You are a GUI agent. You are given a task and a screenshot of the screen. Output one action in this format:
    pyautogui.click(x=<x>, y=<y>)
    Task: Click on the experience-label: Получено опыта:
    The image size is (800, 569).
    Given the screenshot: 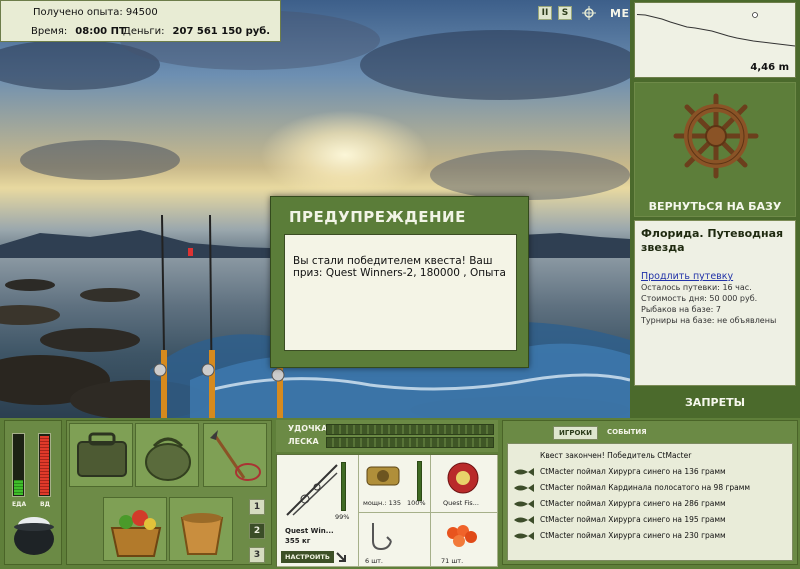 What is the action you would take?
    pyautogui.click(x=78, y=12)
    